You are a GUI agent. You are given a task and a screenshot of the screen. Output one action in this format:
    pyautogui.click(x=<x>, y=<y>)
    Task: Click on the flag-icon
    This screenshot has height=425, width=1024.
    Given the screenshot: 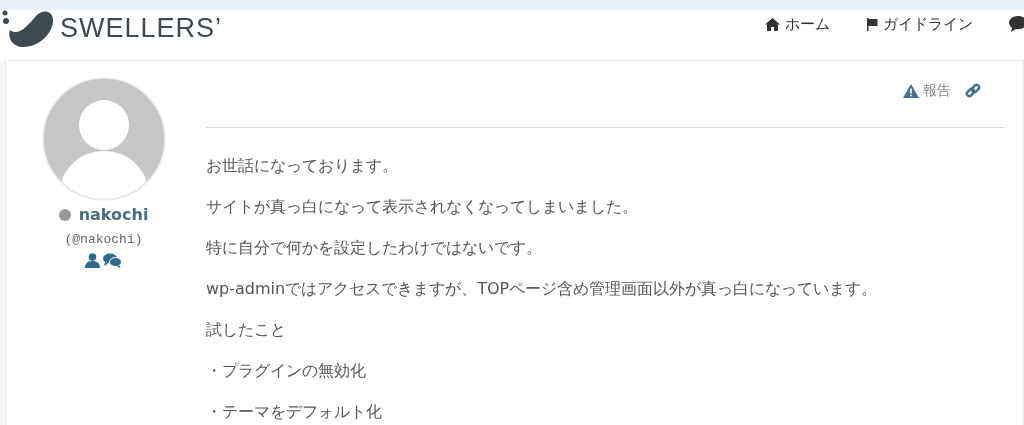 What is the action you would take?
    pyautogui.click(x=872, y=24)
    